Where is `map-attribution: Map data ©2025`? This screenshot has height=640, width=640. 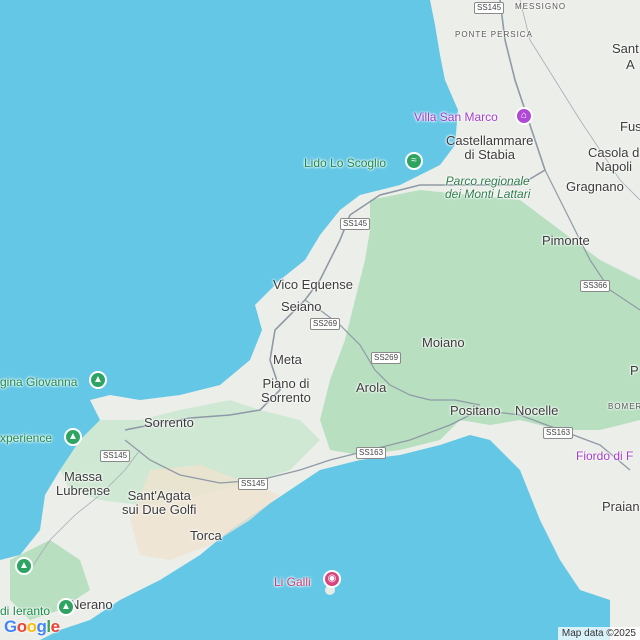 map-attribution: Map data ©2025 is located at coordinates (598, 633).